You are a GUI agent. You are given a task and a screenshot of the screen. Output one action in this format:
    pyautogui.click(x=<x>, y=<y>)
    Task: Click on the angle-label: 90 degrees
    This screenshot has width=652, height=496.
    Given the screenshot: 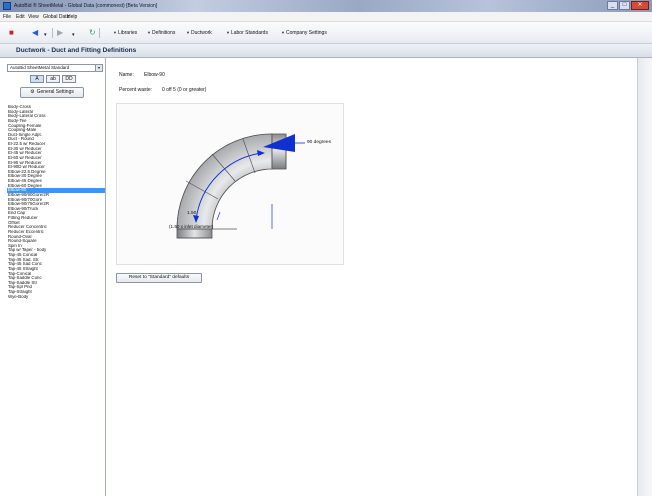 What is the action you would take?
    pyautogui.click(x=319, y=142)
    